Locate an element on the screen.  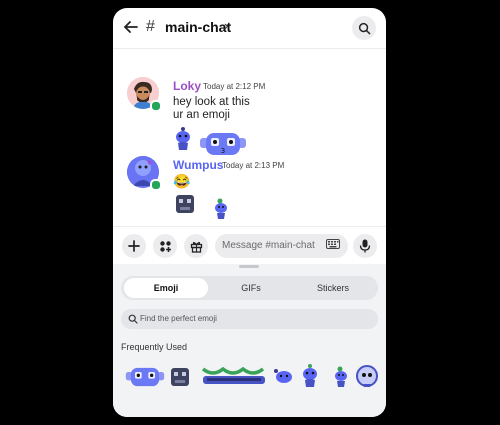
message-text-line: hey look at this is located at coordinates (211, 102).